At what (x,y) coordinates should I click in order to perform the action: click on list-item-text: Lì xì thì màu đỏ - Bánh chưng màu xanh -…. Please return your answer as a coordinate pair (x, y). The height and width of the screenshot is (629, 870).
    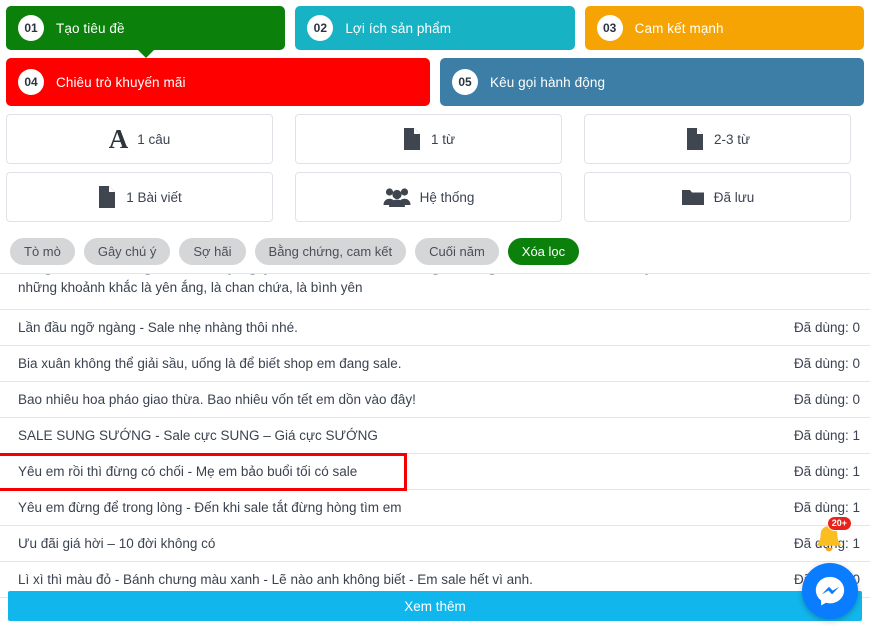
    Looking at the image, I should click on (275, 579).